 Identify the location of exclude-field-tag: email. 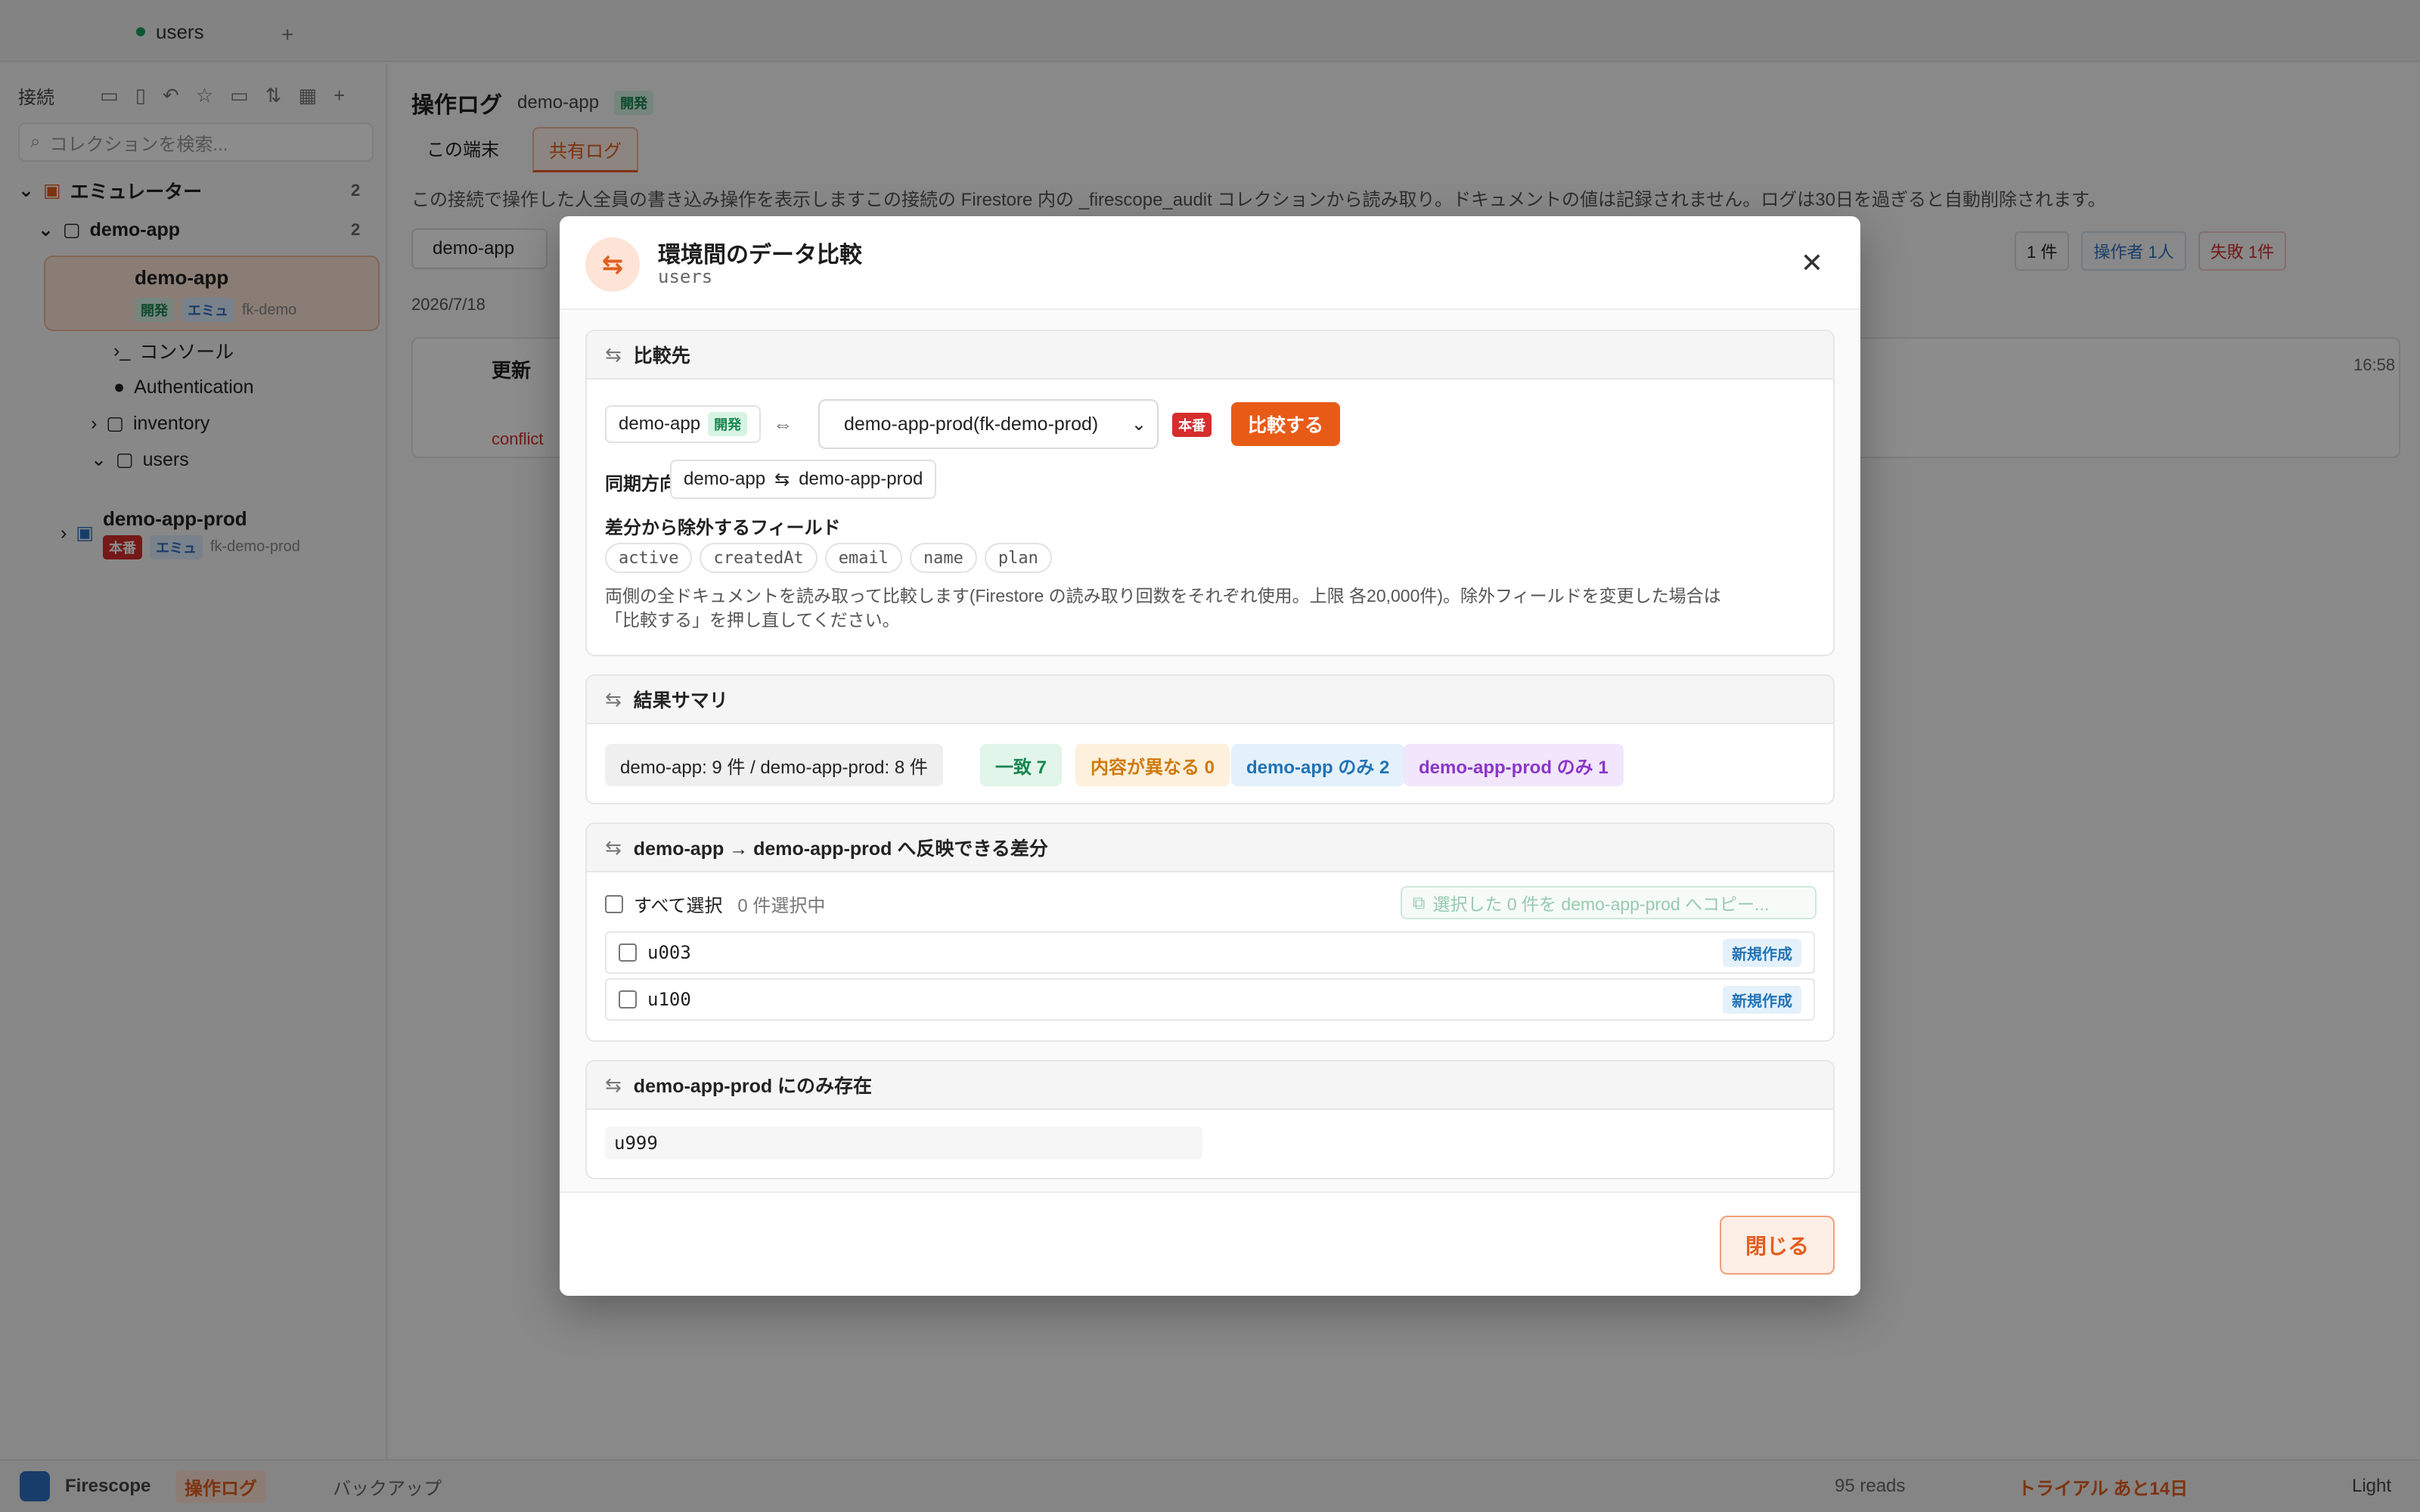
(863, 558).